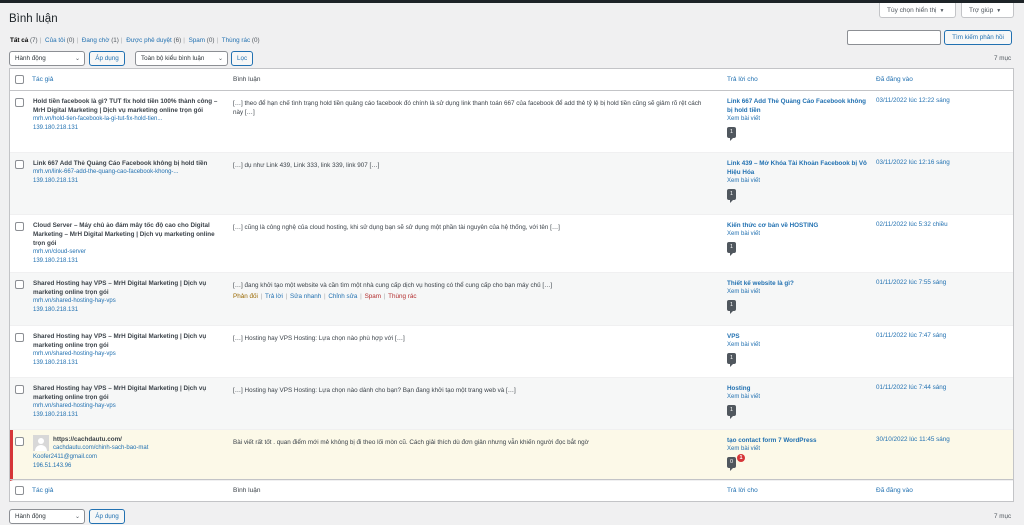  I want to click on response-title: Kiến thức cơ bản về HOSTING, so click(797, 225).